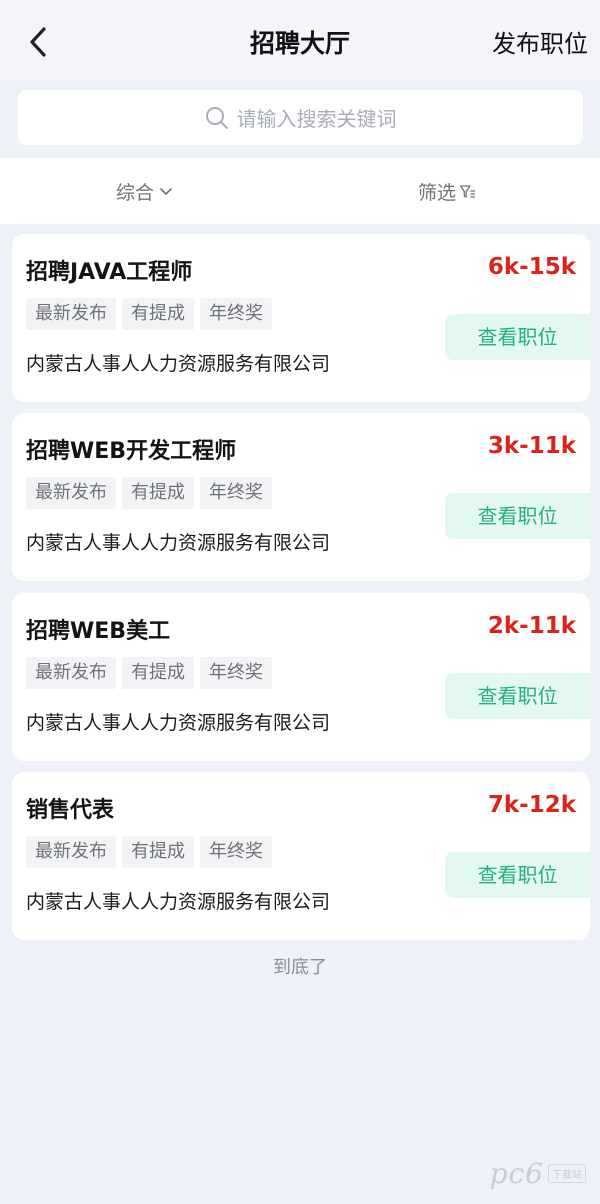  I want to click on sort-label: 综合, so click(135, 193).